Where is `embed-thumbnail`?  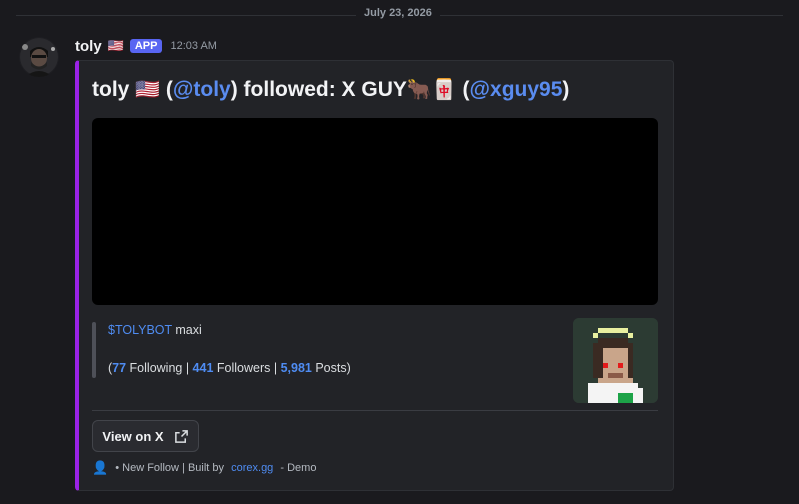
embed-thumbnail is located at coordinates (615, 360).